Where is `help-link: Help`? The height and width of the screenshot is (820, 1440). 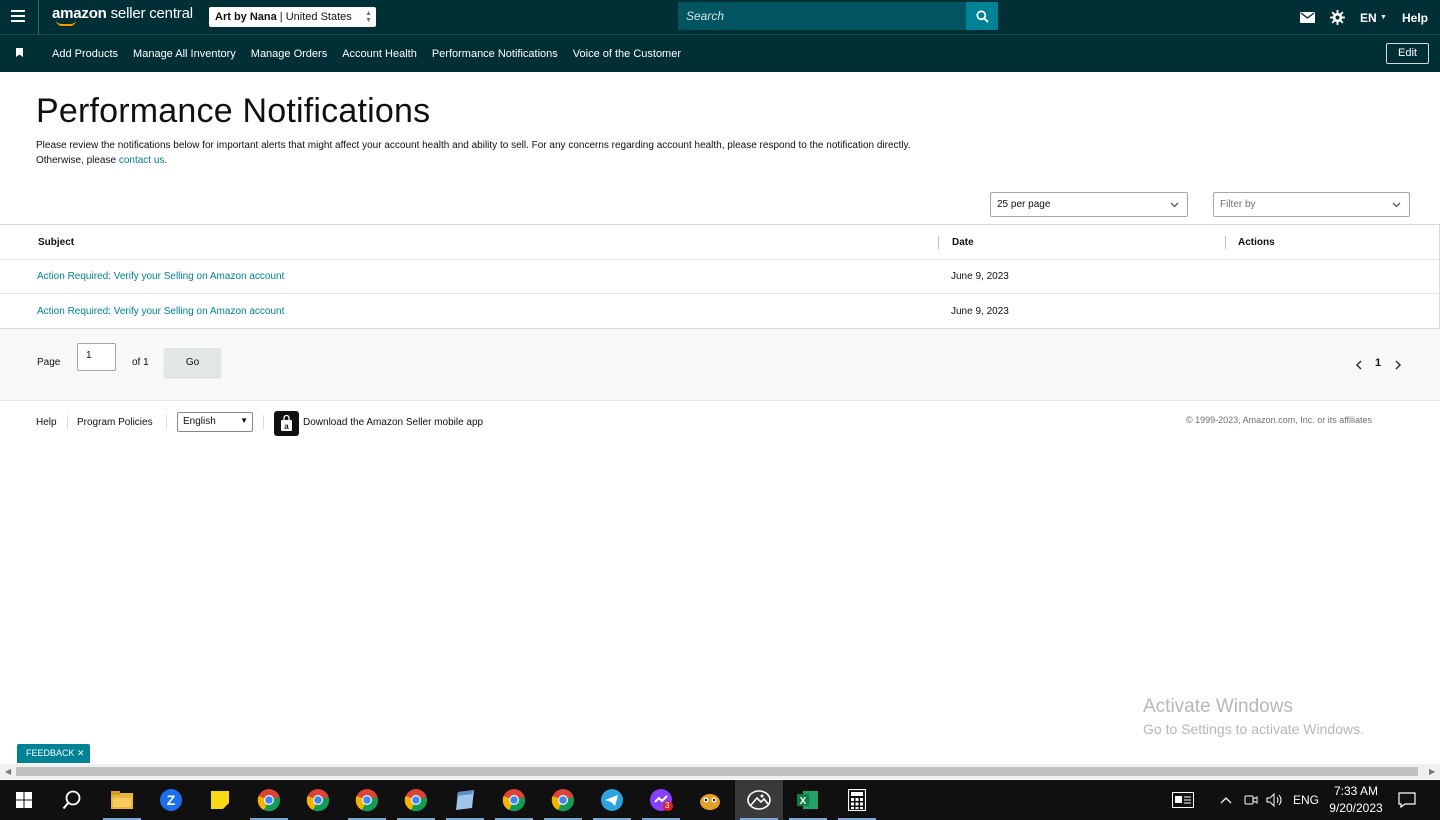 help-link: Help is located at coordinates (1415, 17).